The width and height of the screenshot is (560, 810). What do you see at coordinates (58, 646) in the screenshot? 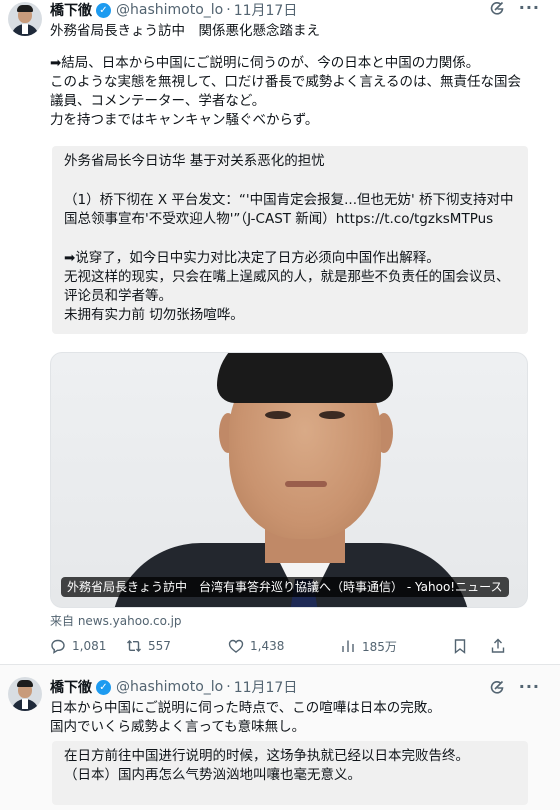
I see `reply-icon` at bounding box center [58, 646].